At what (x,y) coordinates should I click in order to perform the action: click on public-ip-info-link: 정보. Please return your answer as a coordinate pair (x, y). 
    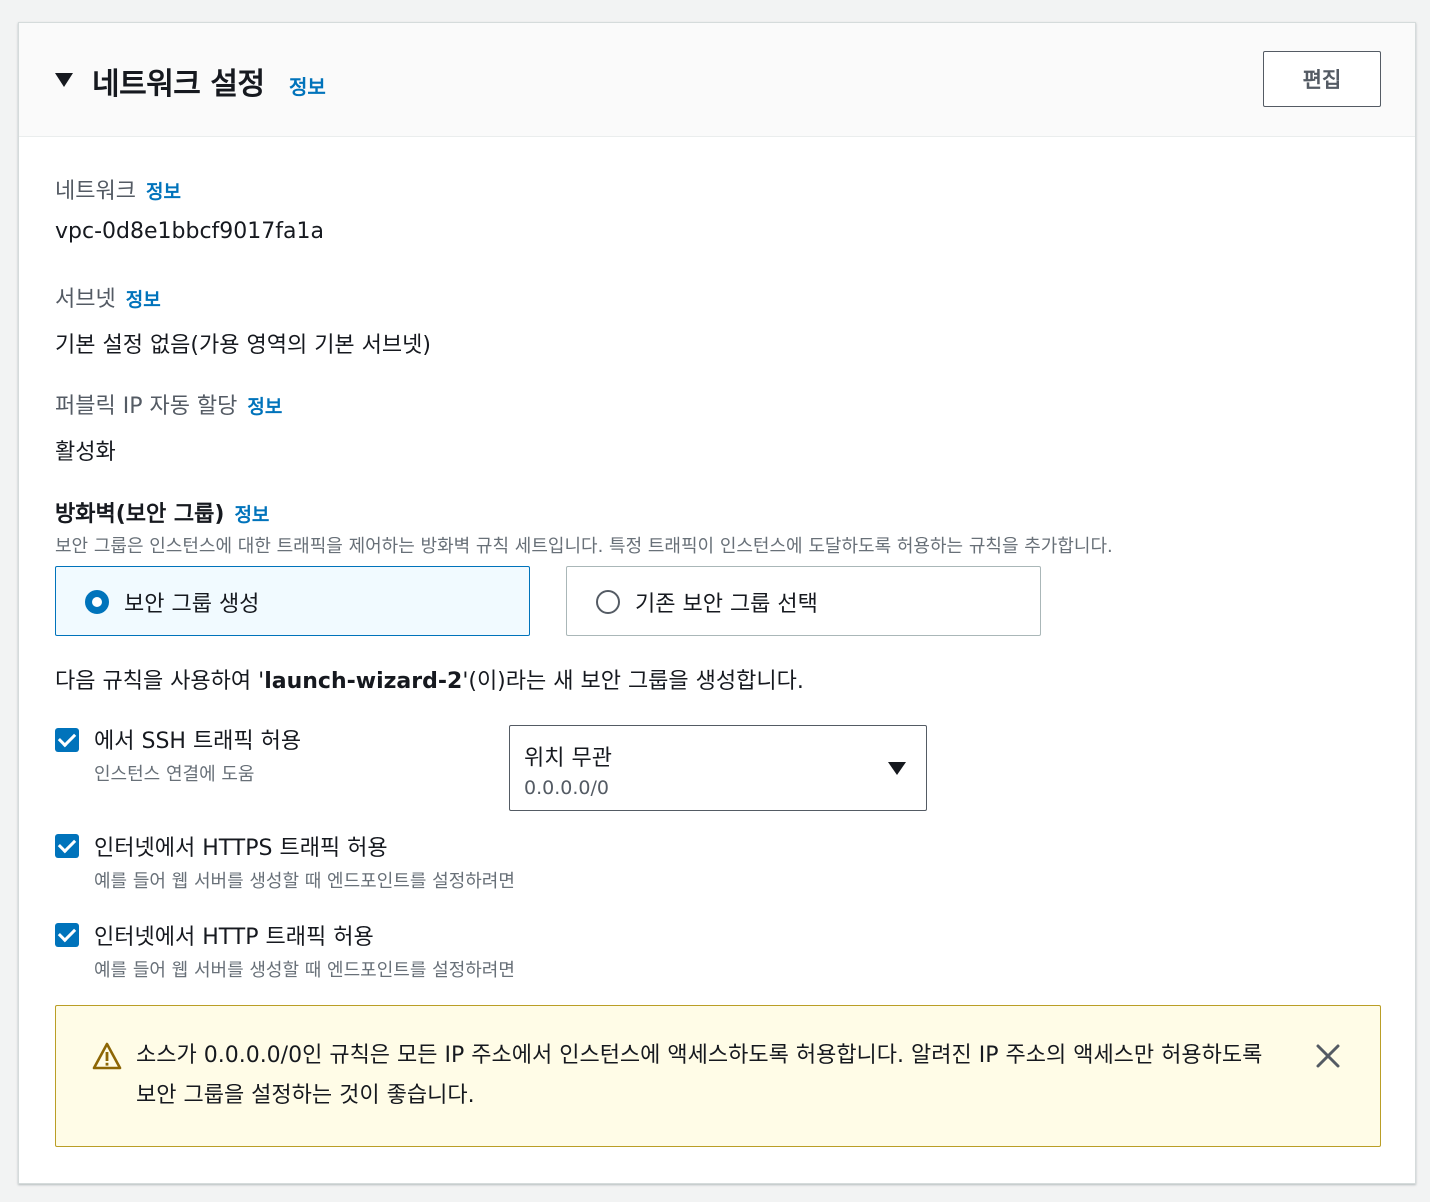
    Looking at the image, I should click on (264, 407).